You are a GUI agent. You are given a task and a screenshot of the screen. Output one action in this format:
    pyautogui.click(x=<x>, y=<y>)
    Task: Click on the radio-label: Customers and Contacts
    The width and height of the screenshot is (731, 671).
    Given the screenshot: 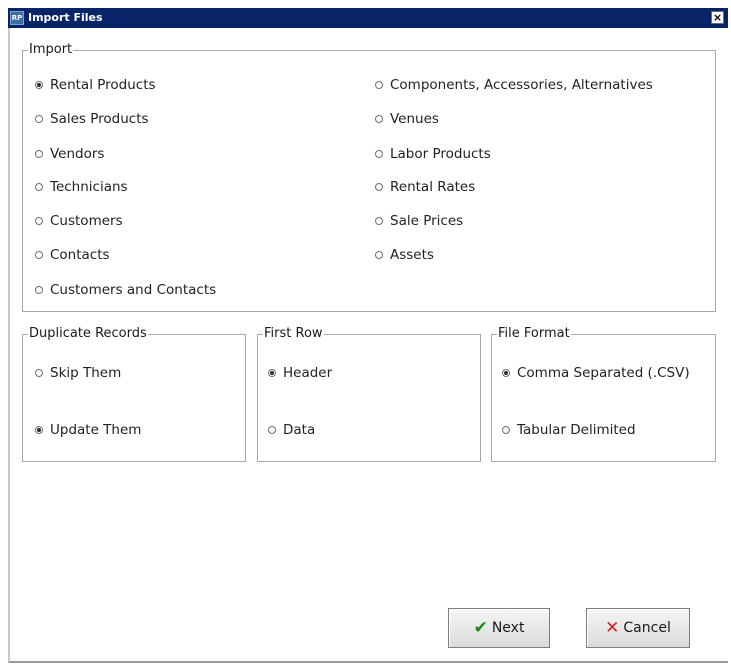 What is the action you would take?
    pyautogui.click(x=133, y=290)
    